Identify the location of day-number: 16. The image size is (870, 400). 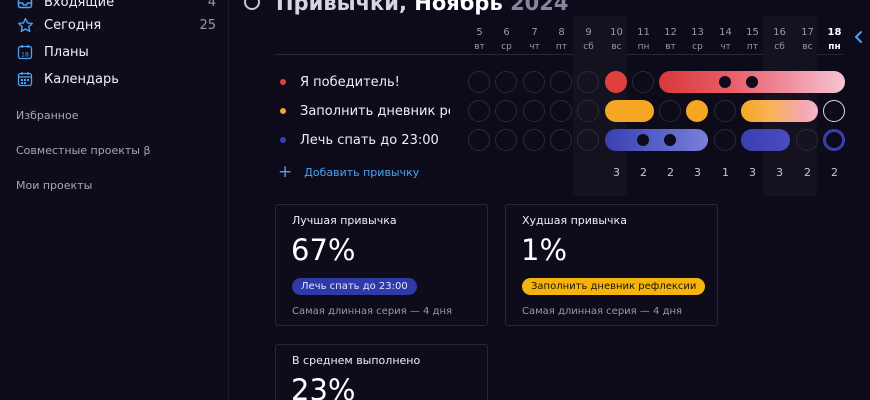
(779, 32).